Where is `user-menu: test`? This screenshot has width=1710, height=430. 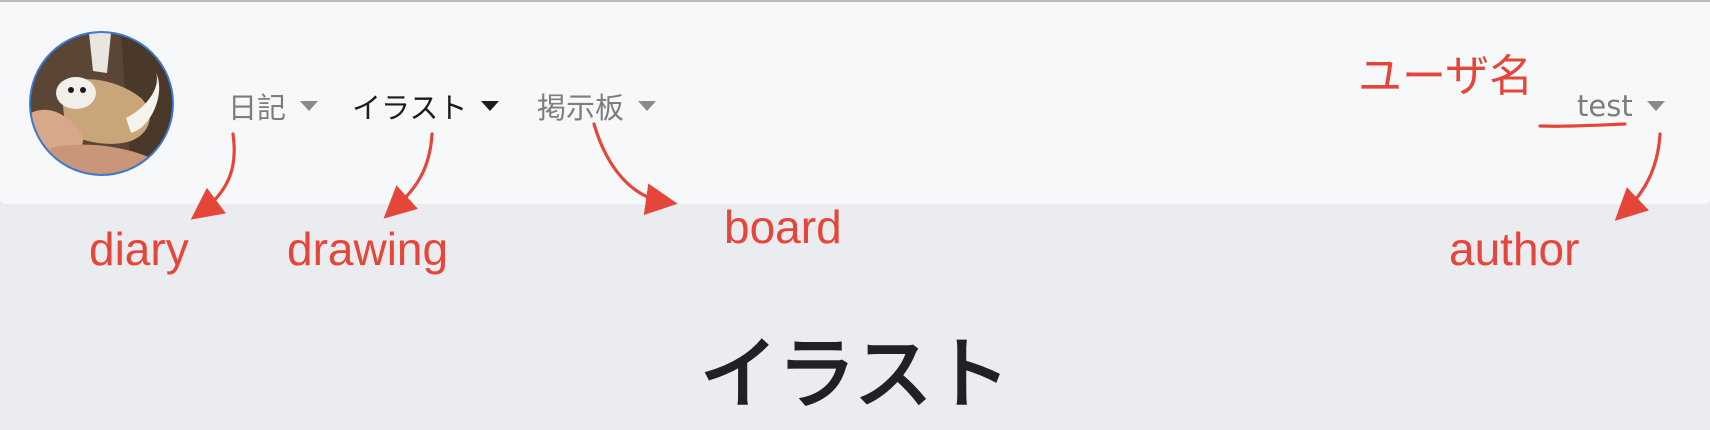
user-menu: test is located at coordinates (1621, 106).